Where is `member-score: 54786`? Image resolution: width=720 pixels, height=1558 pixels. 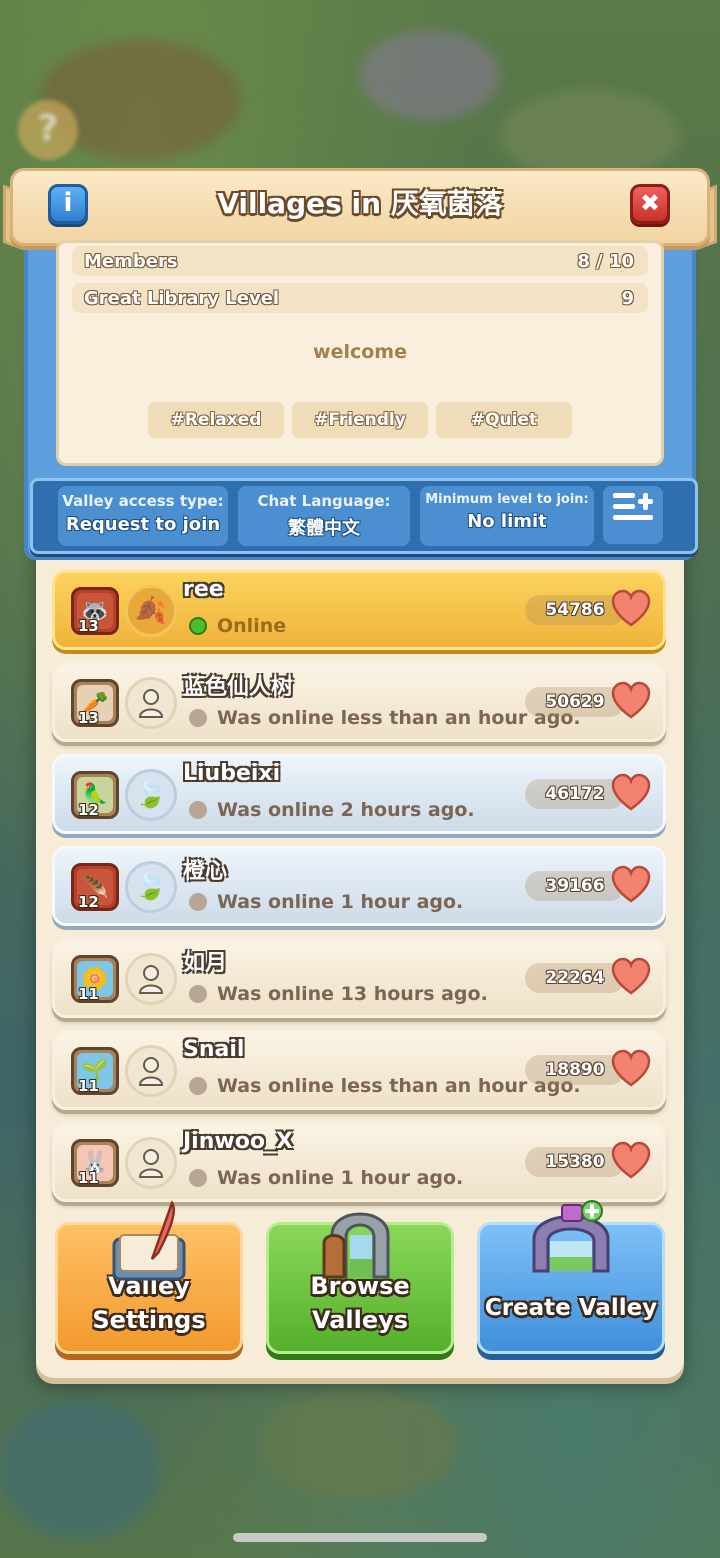
member-score: 54786 is located at coordinates (575, 610).